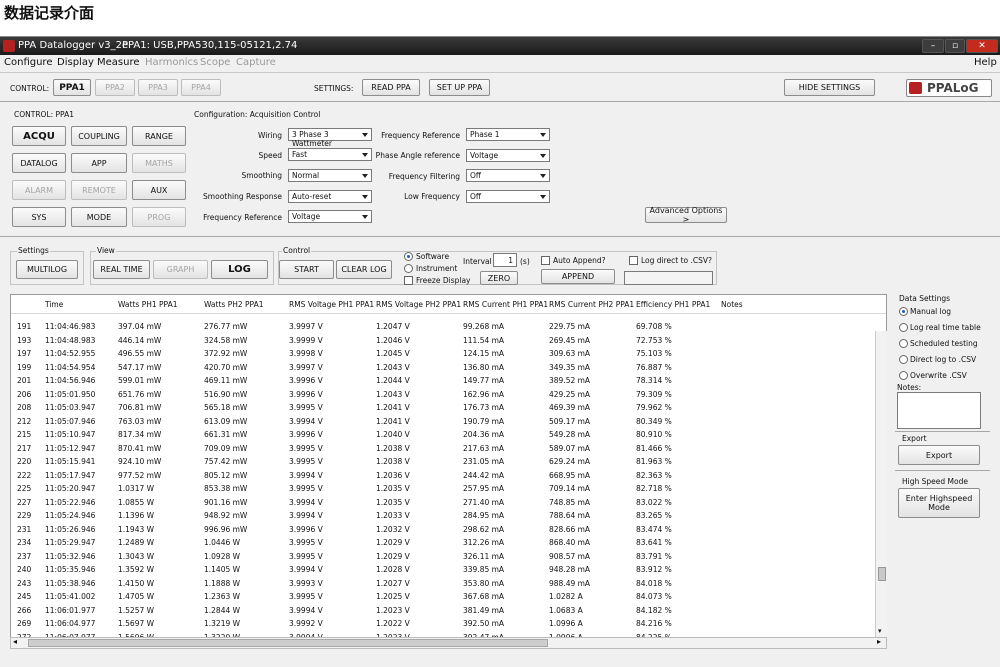  What do you see at coordinates (982, 46) in the screenshot?
I see `close-button: ✕` at bounding box center [982, 46].